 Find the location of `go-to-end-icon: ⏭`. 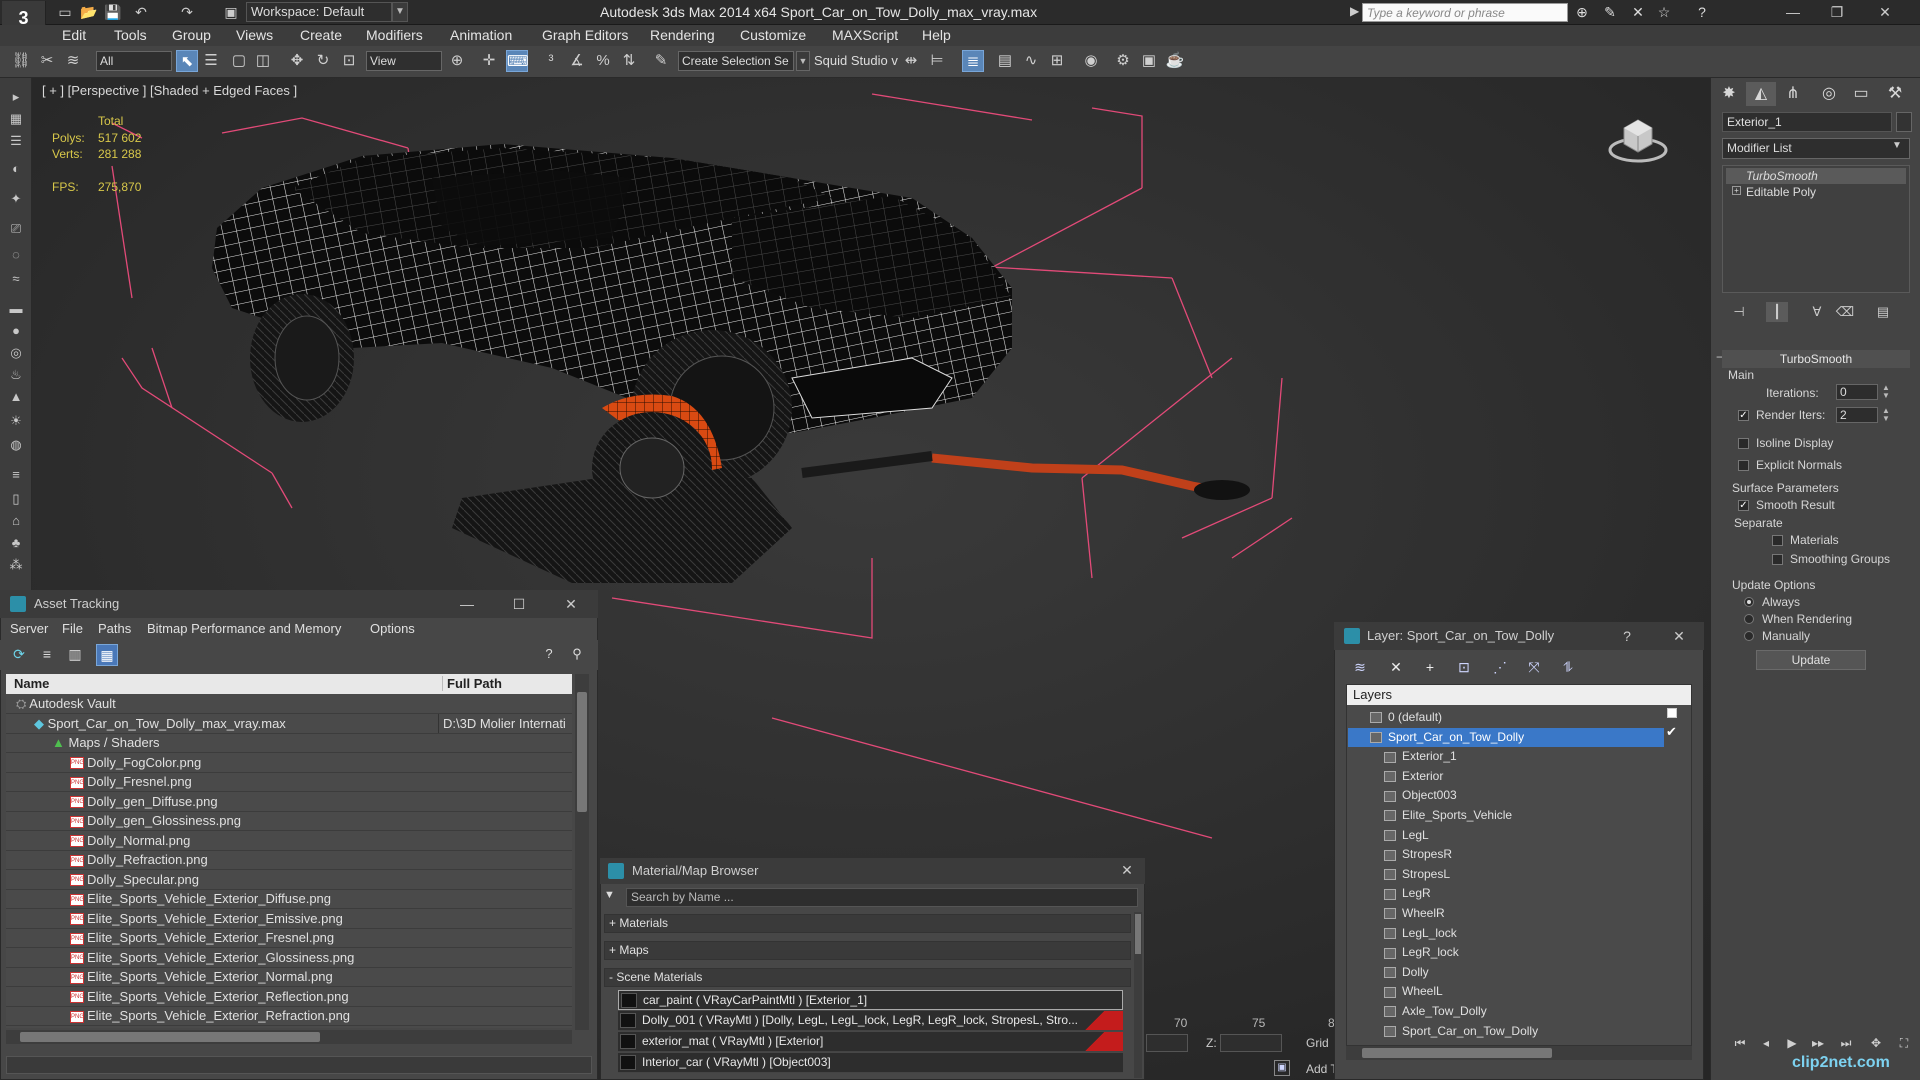

go-to-end-icon: ⏭ is located at coordinates (1846, 1043).